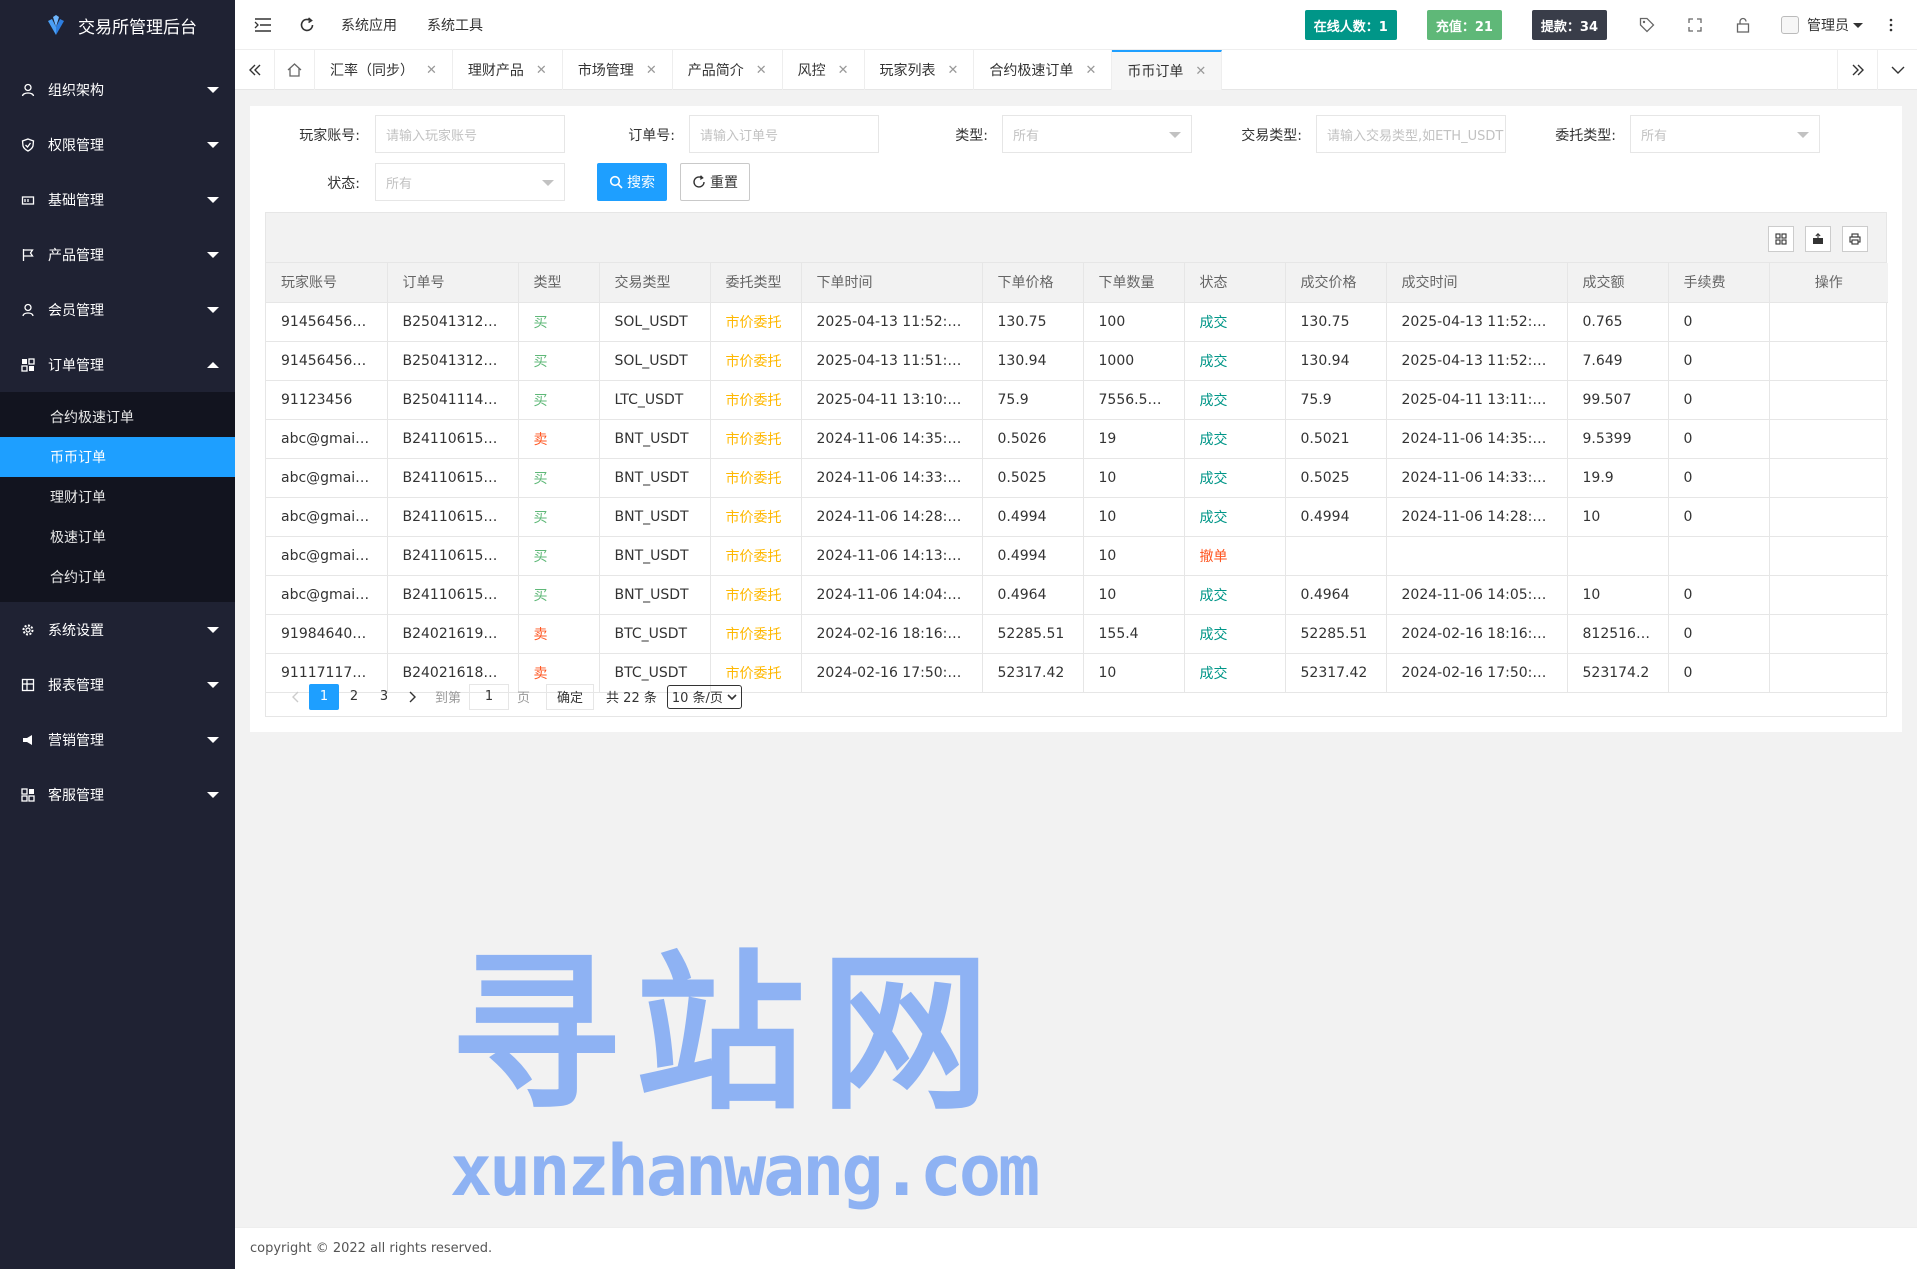  I want to click on columns-filter-icon, so click(1781, 239).